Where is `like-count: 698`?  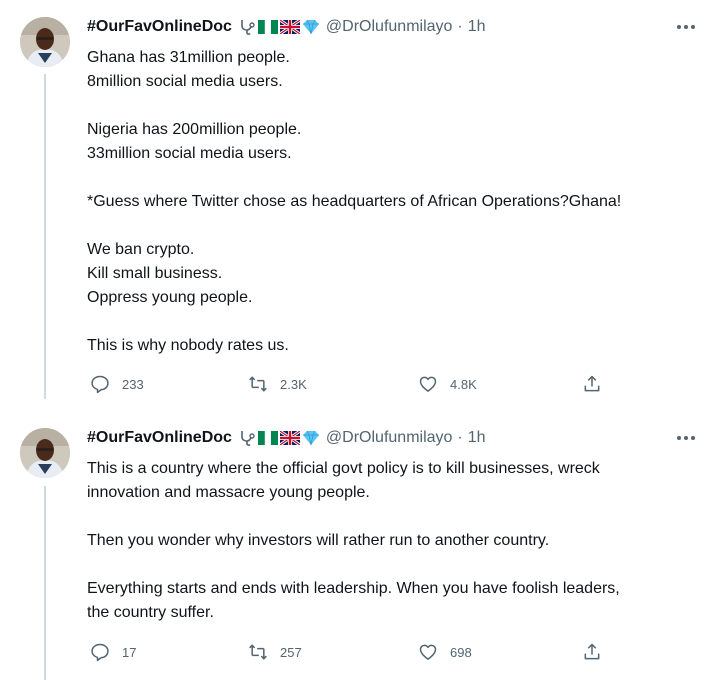
like-count: 698 is located at coordinates (461, 652).